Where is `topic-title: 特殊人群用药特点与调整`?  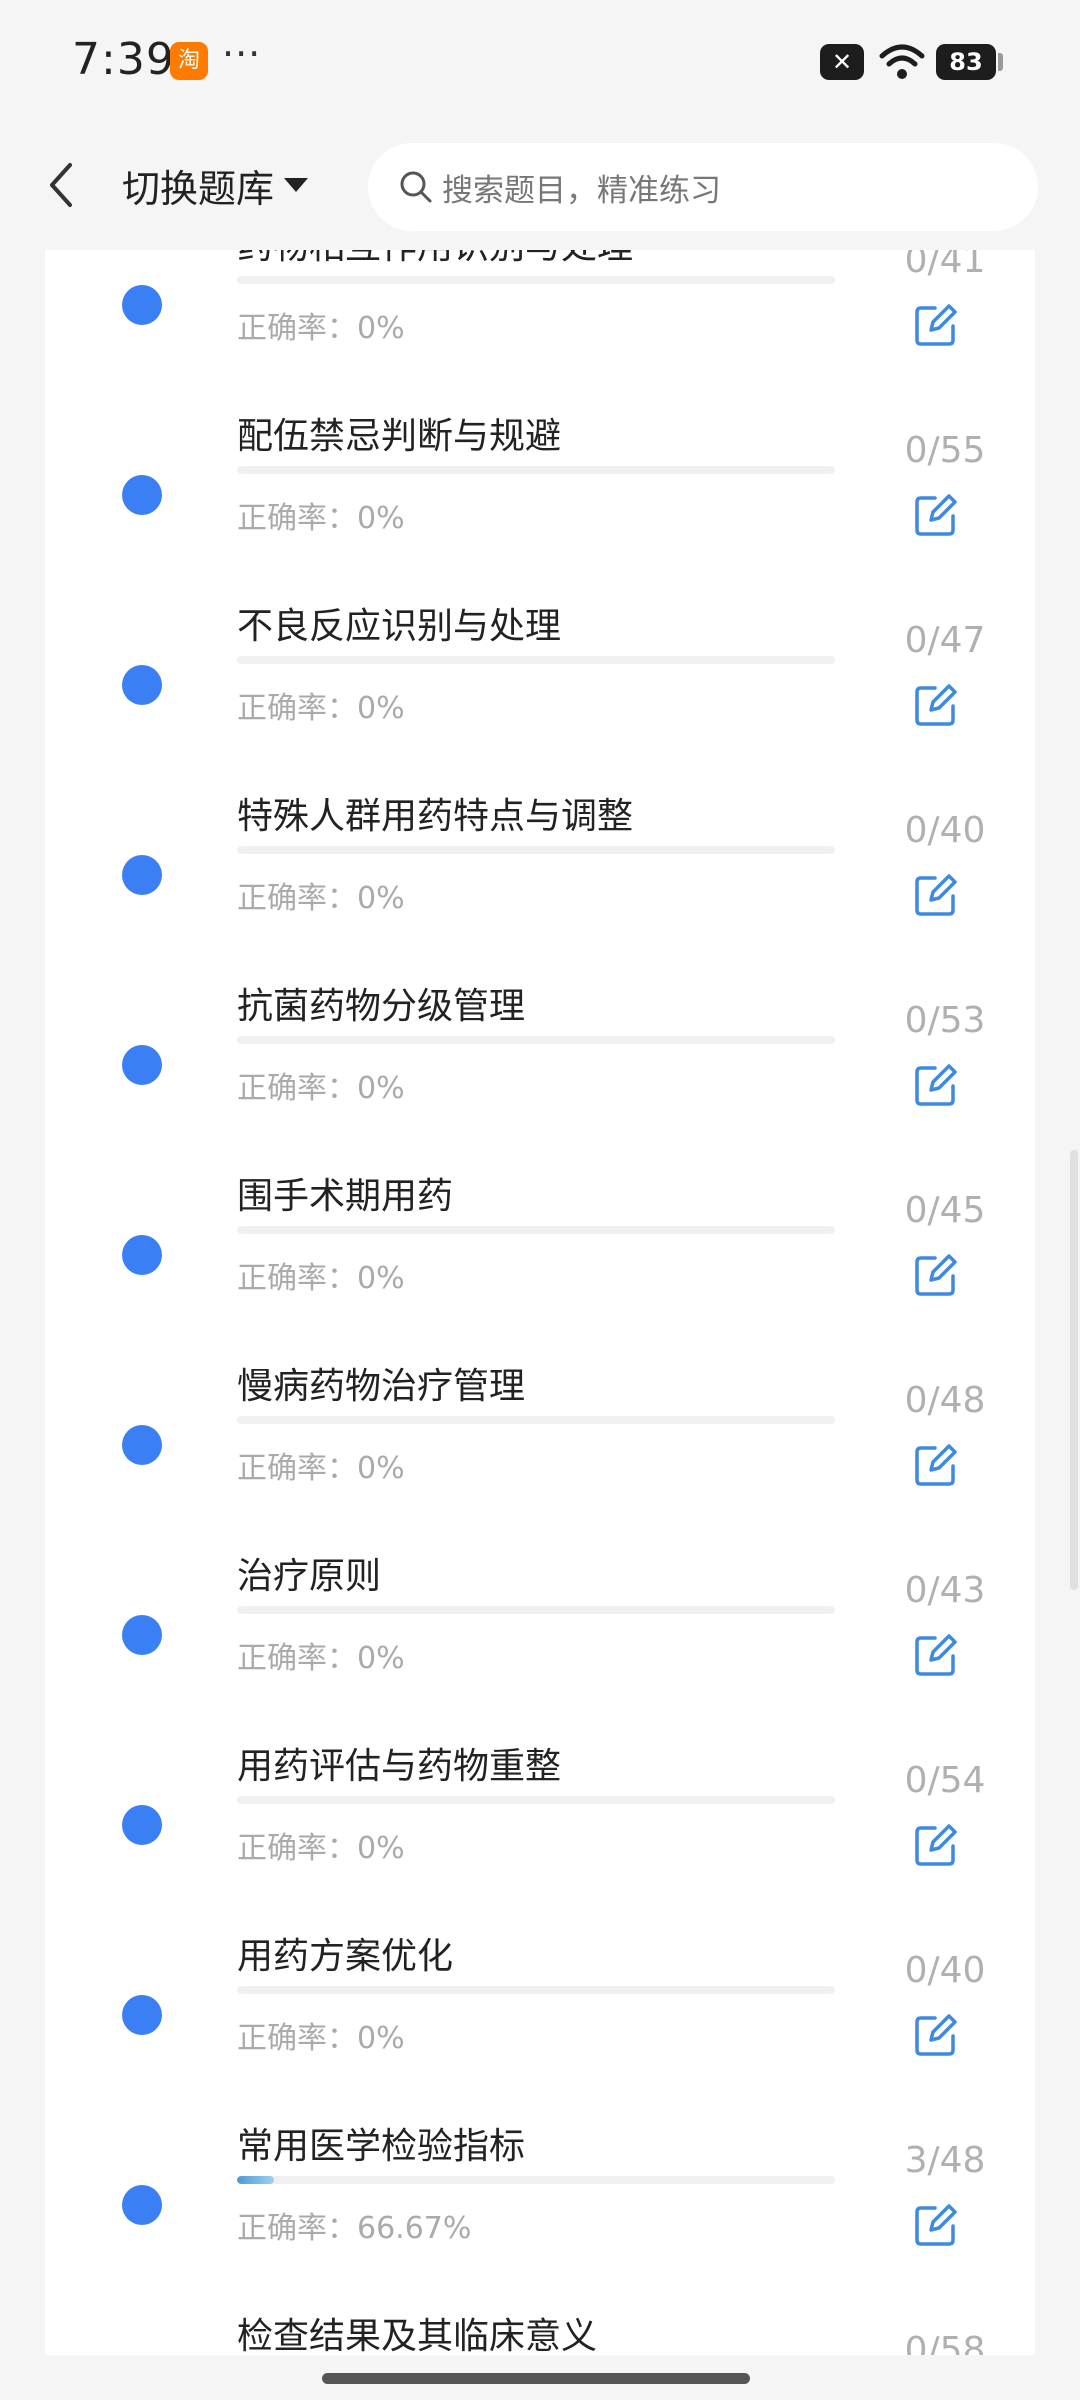
topic-title: 特殊人群用药特点与调整 is located at coordinates (435, 816).